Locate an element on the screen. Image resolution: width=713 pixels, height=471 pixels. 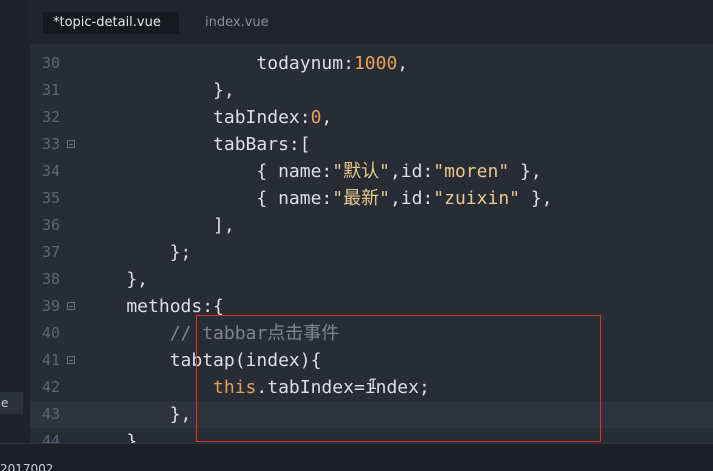
code-token: .tabIndex=index; is located at coordinates (343, 387).